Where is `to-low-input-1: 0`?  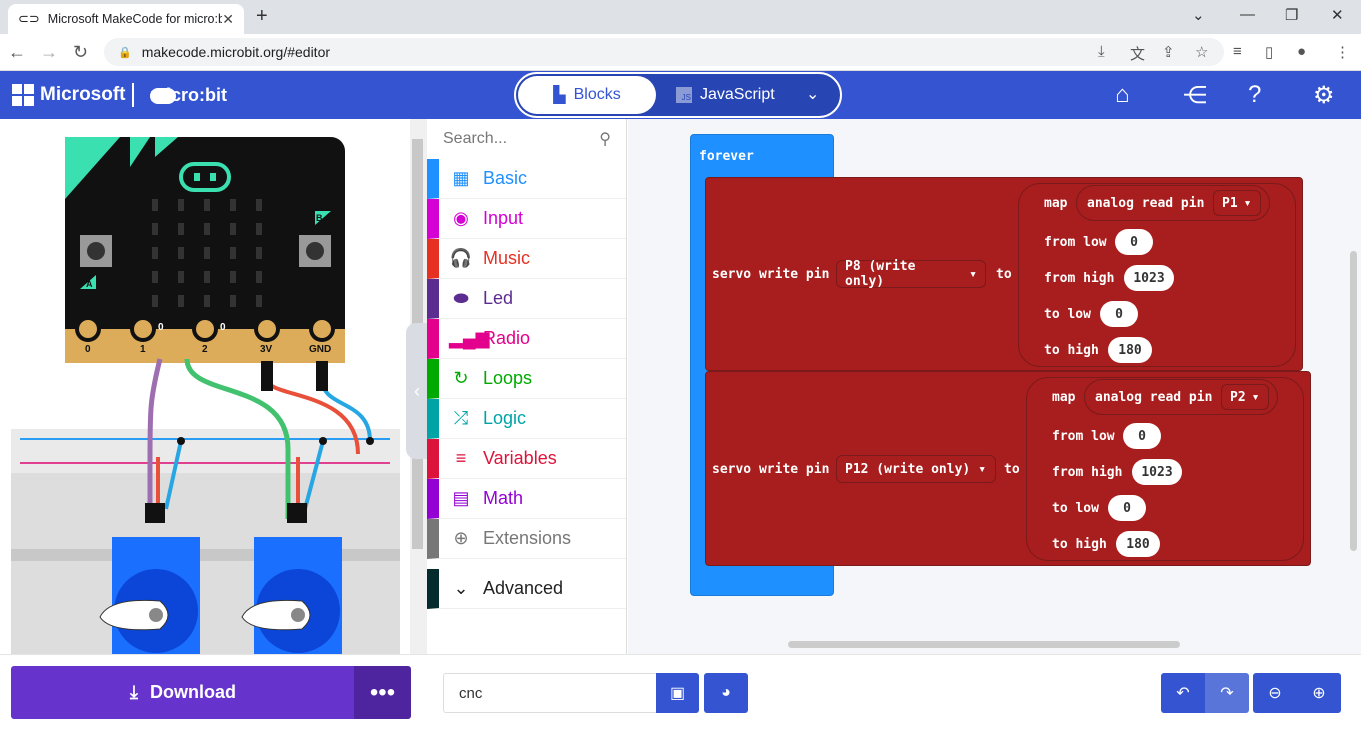
to-low-input-1: 0 is located at coordinates (1119, 314).